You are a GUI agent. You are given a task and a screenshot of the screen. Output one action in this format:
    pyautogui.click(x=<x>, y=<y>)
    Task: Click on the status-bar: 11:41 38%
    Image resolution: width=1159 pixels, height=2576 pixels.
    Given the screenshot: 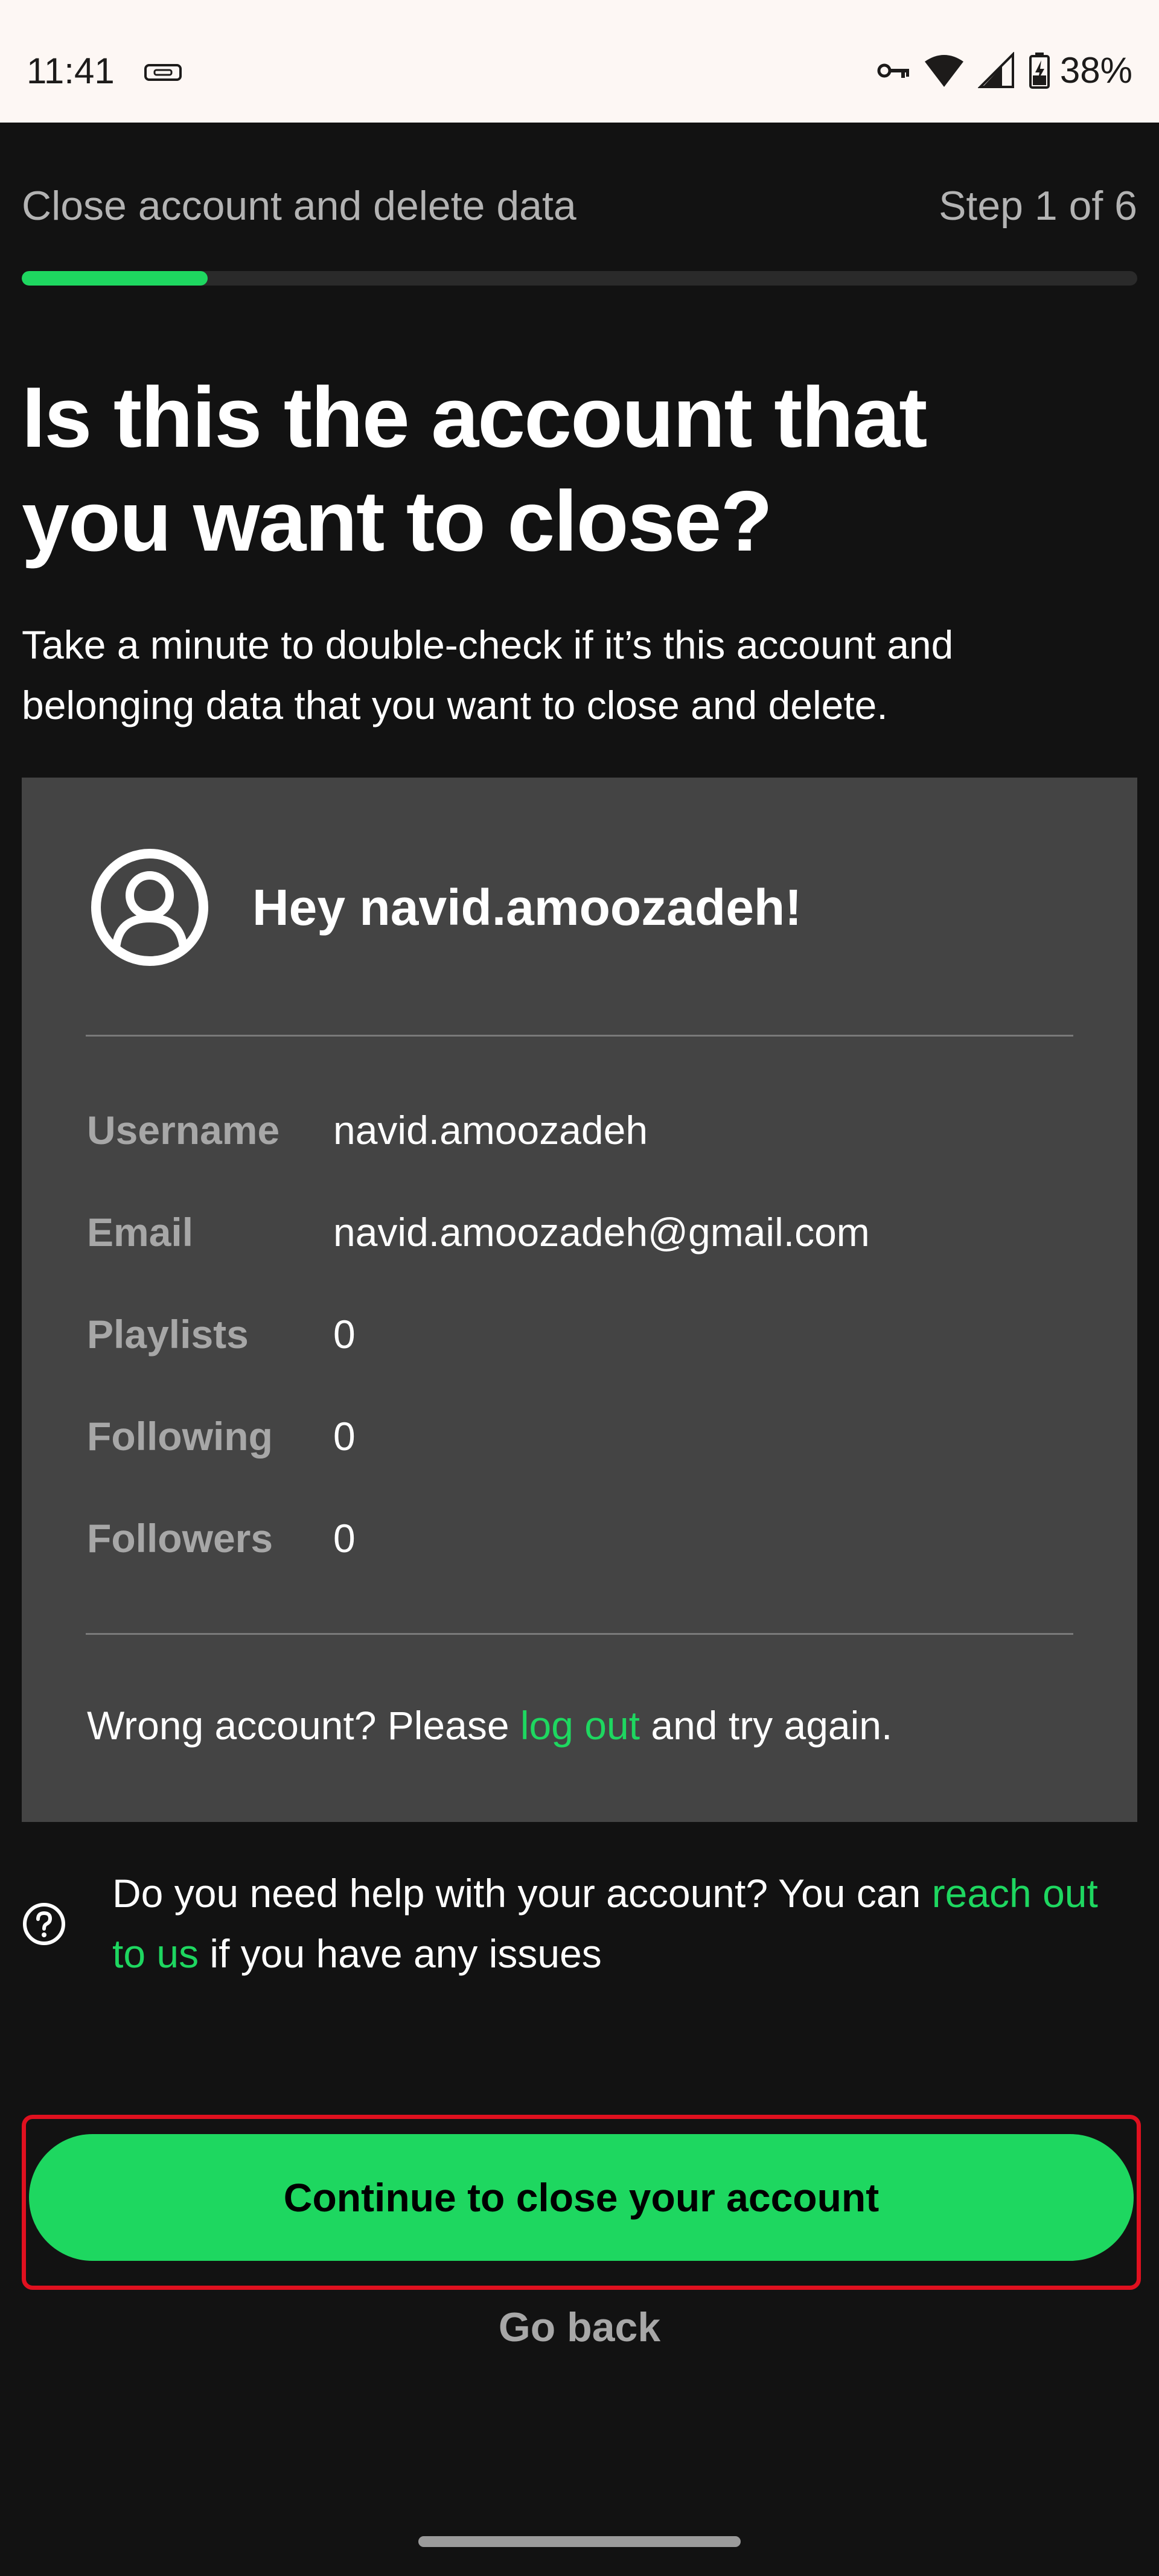 What is the action you would take?
    pyautogui.click(x=579, y=62)
    